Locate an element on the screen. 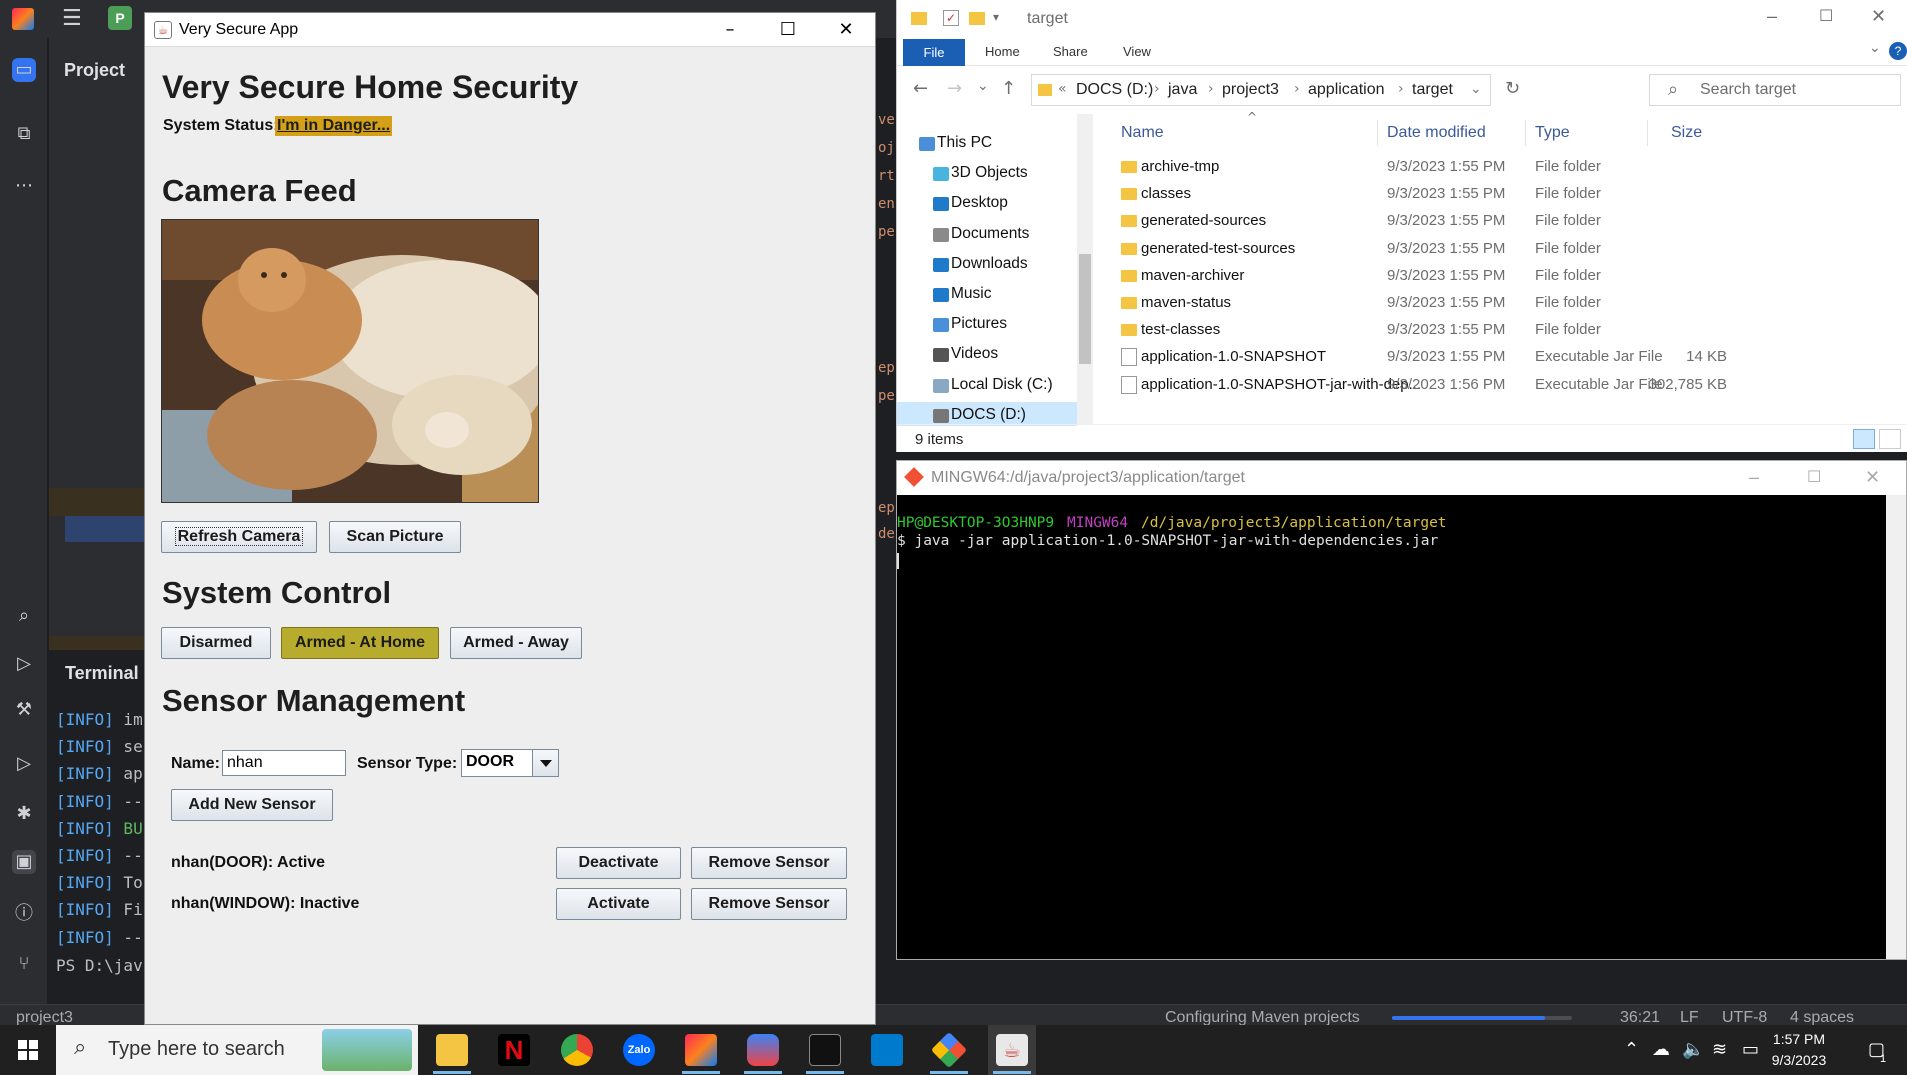  nav-item: DOCS (D:) is located at coordinates (988, 415).